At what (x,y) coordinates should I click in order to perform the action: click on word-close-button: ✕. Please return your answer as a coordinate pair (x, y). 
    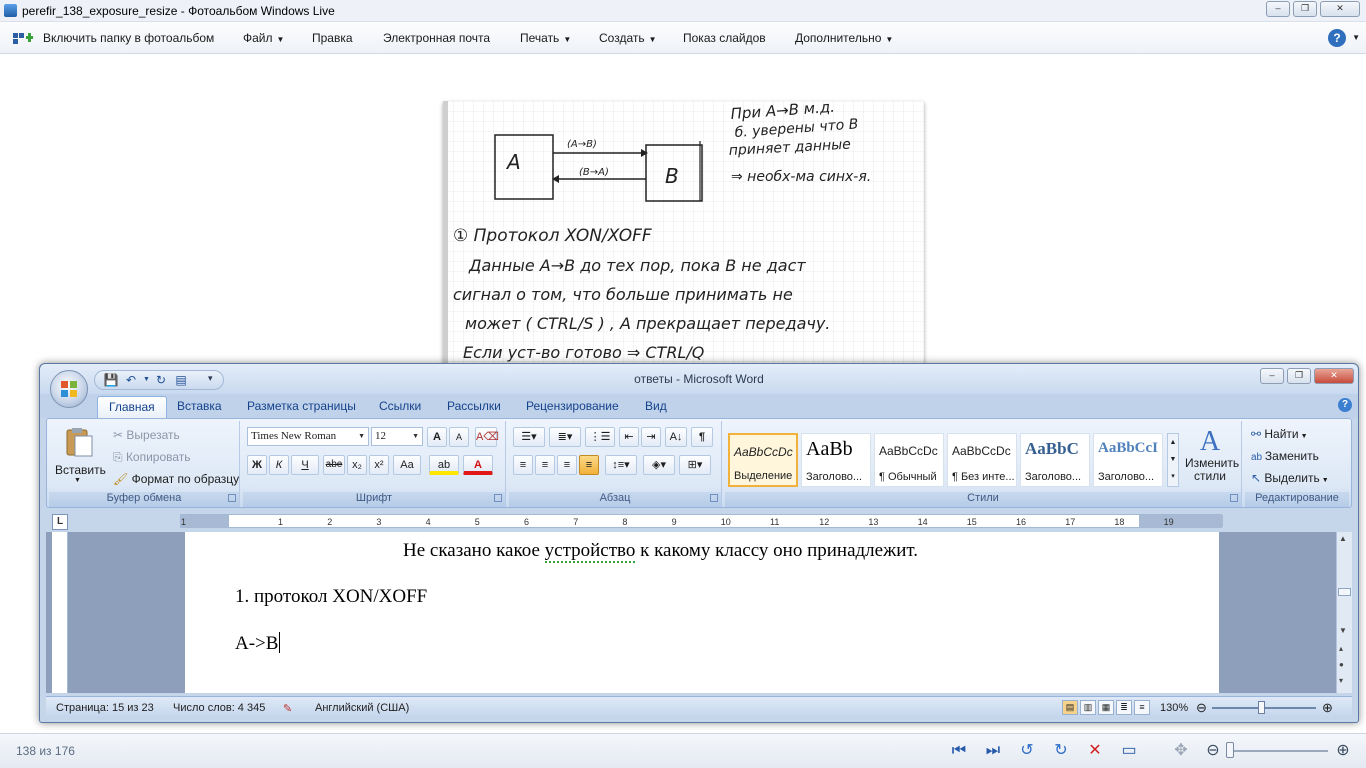
    Looking at the image, I should click on (1334, 376).